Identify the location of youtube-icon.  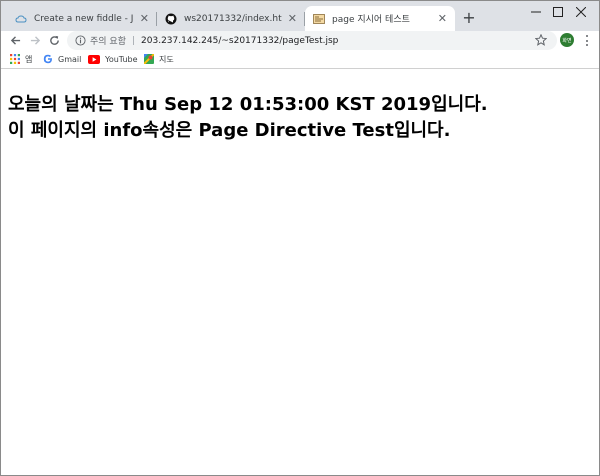
(94, 59).